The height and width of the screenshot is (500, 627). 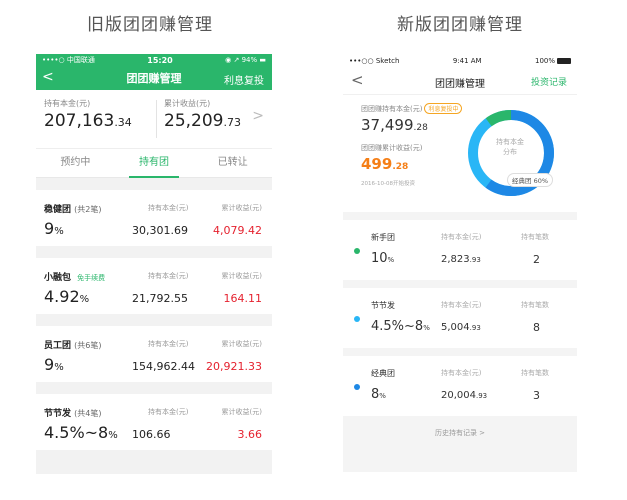 I want to click on group-name: 小融包 免手续费, so click(x=75, y=278).